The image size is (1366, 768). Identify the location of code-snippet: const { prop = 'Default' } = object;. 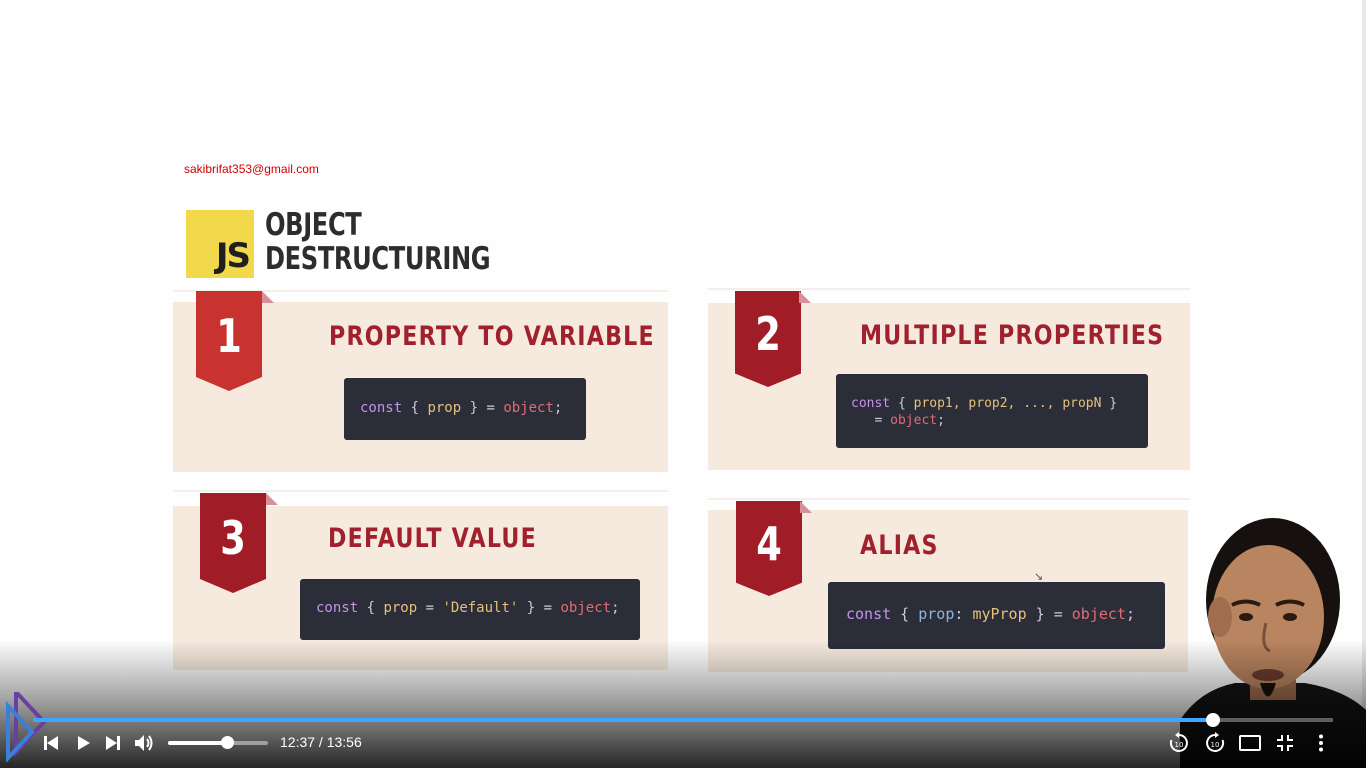
(470, 609).